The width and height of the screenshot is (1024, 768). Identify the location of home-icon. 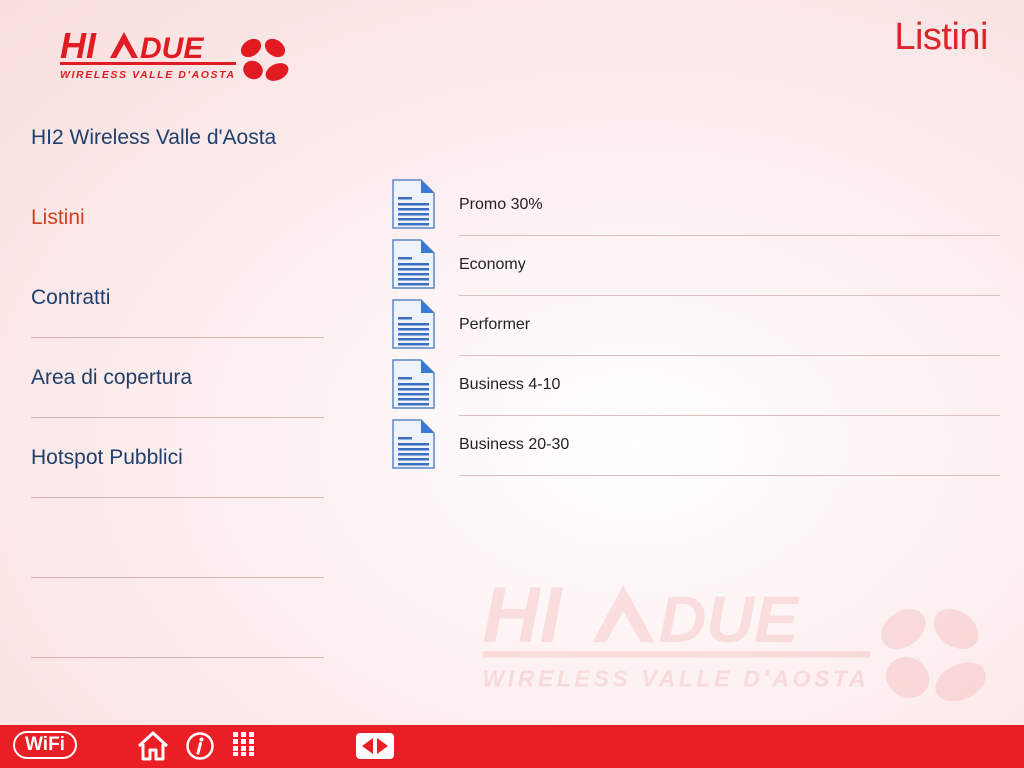
(153, 746).